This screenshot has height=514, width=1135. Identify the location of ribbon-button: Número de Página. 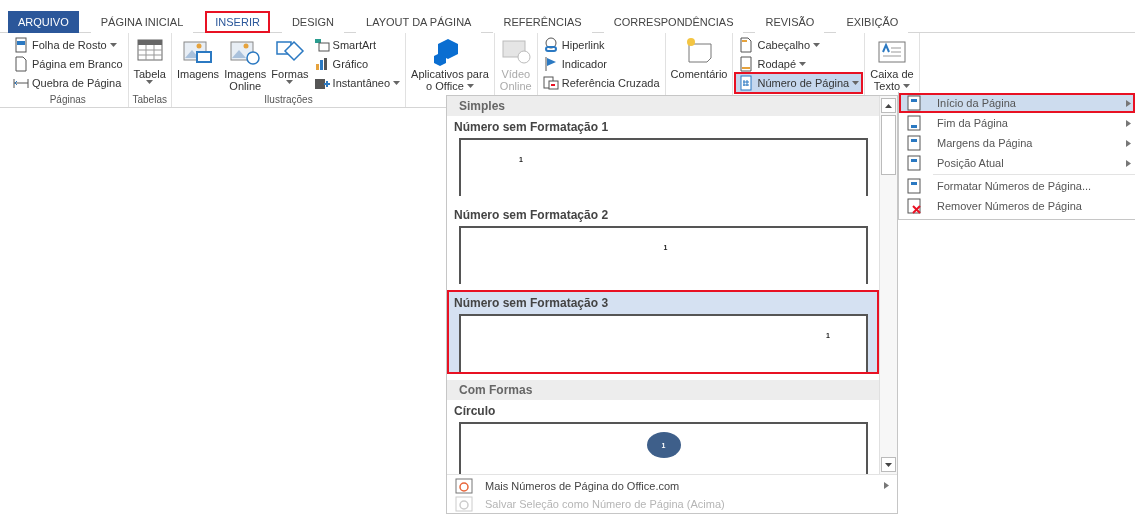
(799, 83).